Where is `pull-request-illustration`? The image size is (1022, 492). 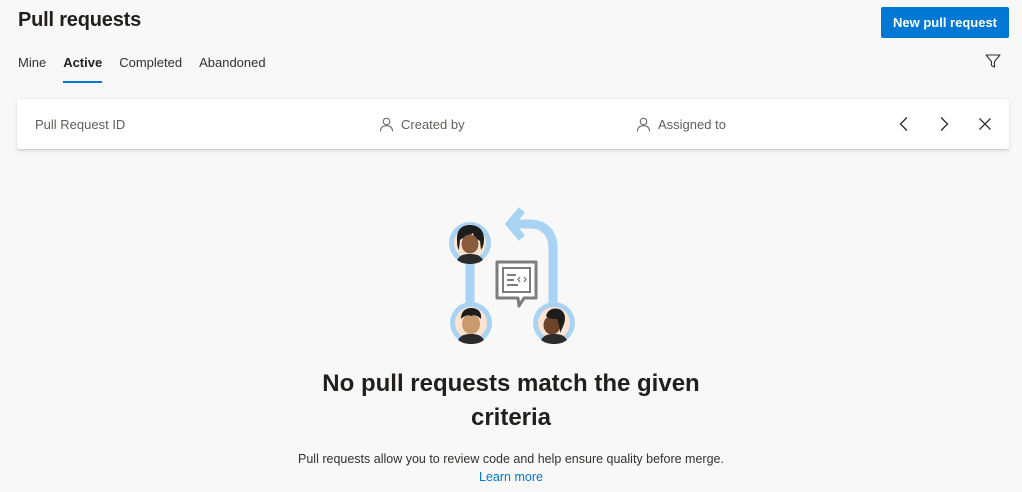 pull-request-illustration is located at coordinates (511, 273).